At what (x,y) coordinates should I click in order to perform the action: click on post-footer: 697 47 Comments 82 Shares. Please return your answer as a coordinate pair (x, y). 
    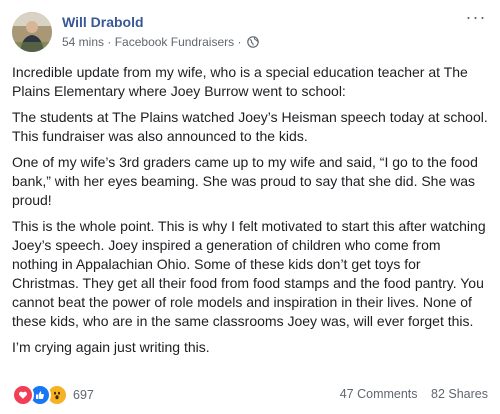
    Looking at the image, I should click on (250, 395).